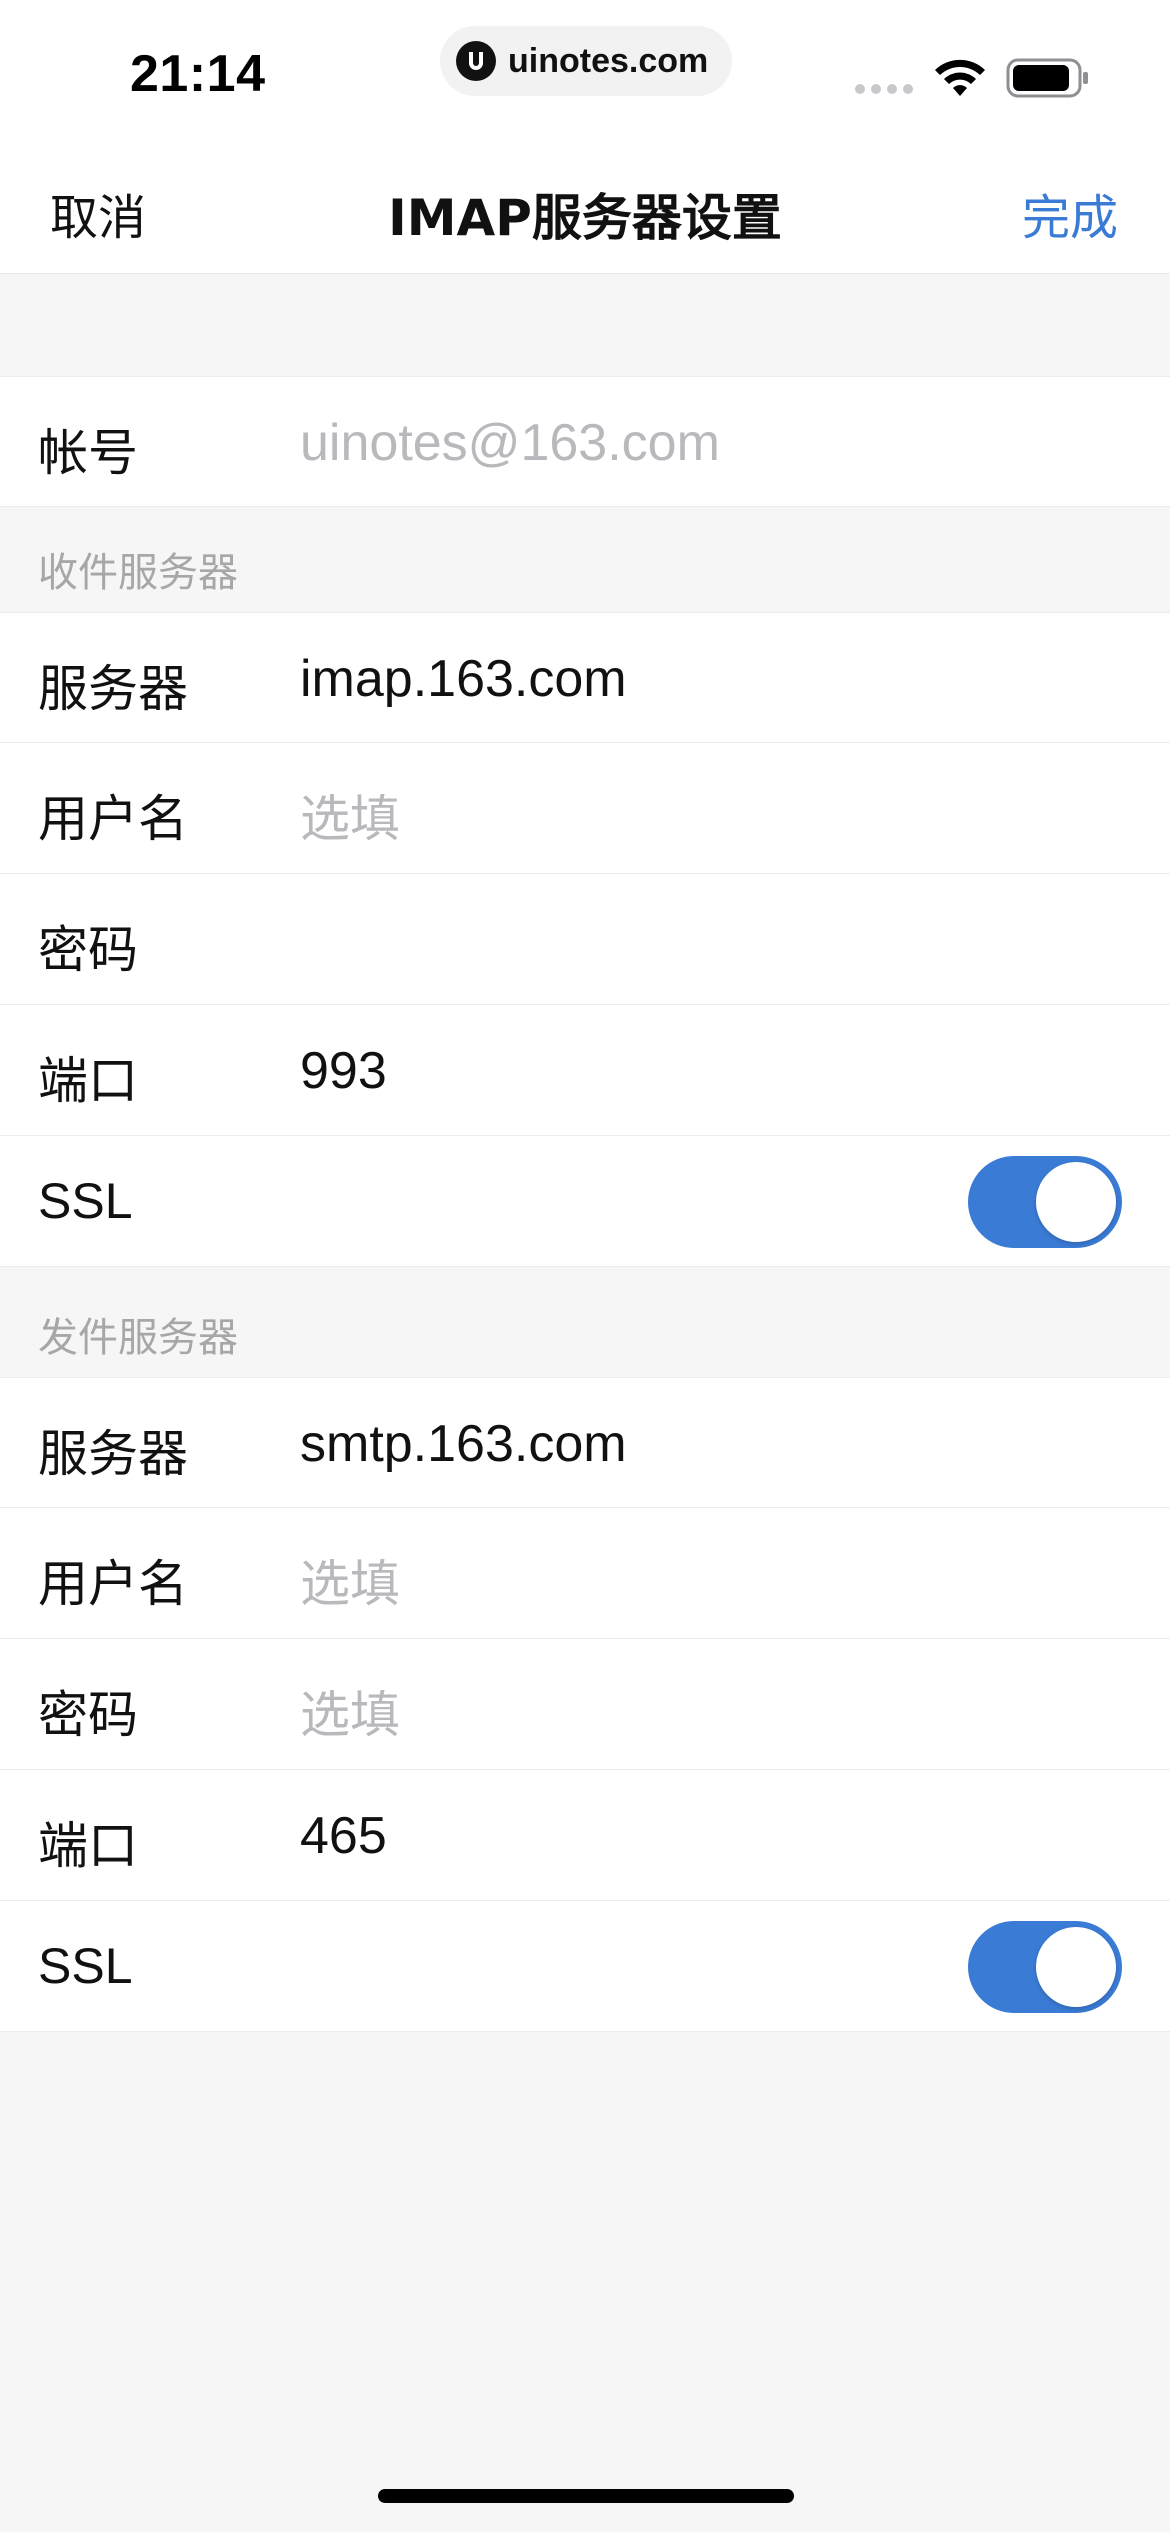 The height and width of the screenshot is (2532, 1170). I want to click on incoming-port-input: 993, so click(343, 1071).